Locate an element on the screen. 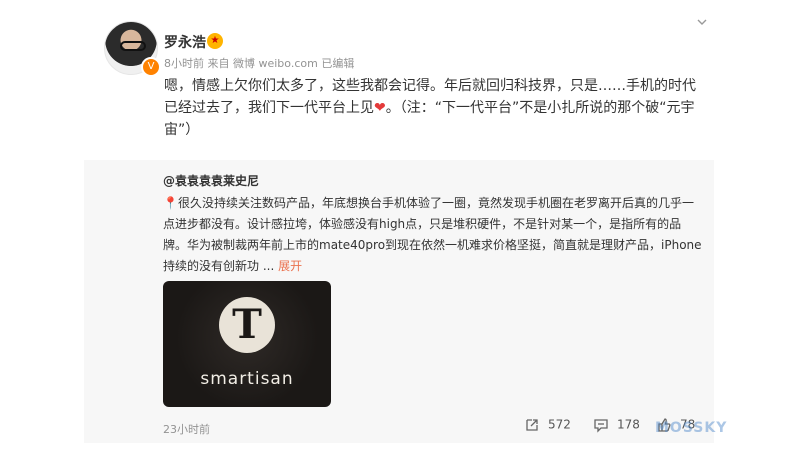 The width and height of the screenshot is (800, 450). smartisan-logo-mark: T is located at coordinates (247, 325).